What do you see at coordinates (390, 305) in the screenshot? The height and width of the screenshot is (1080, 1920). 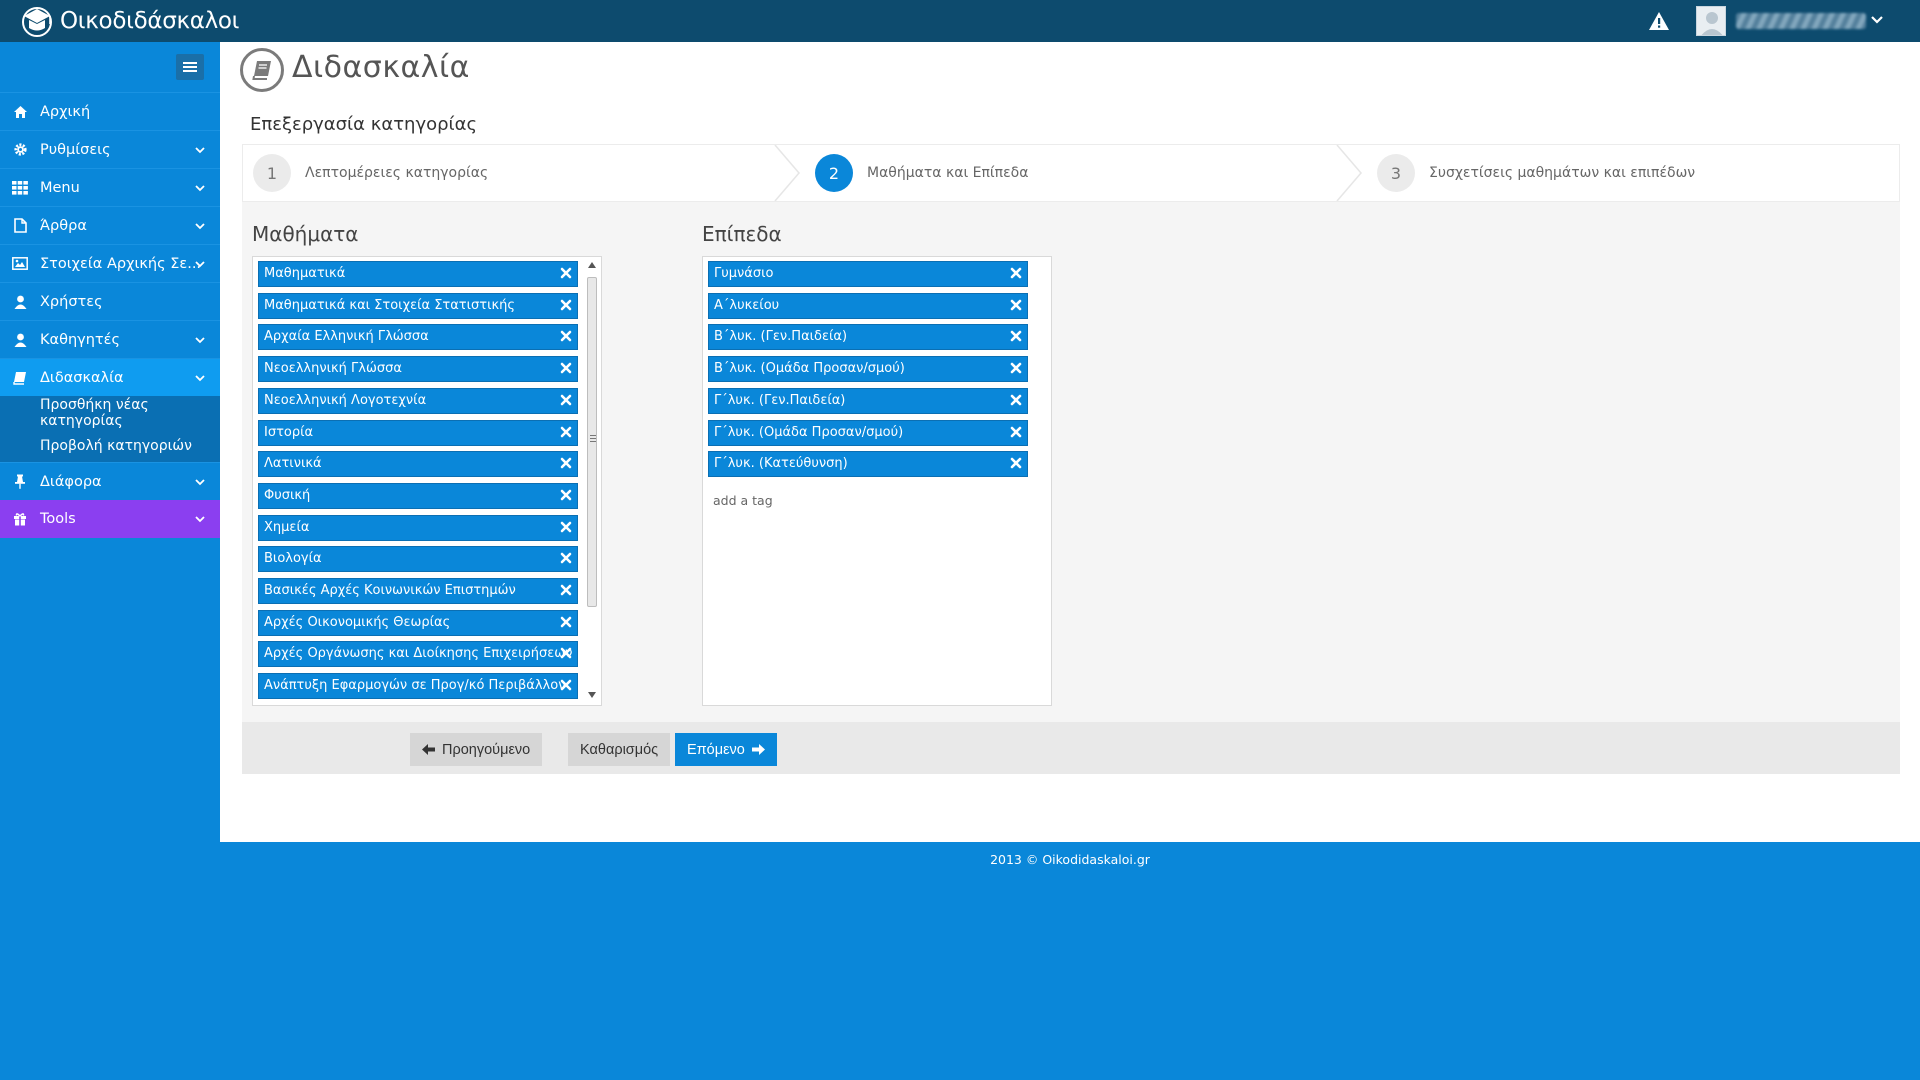 I see `tag-label: Μαθηματικά και Στοιχεία Στατιστικής` at bounding box center [390, 305].